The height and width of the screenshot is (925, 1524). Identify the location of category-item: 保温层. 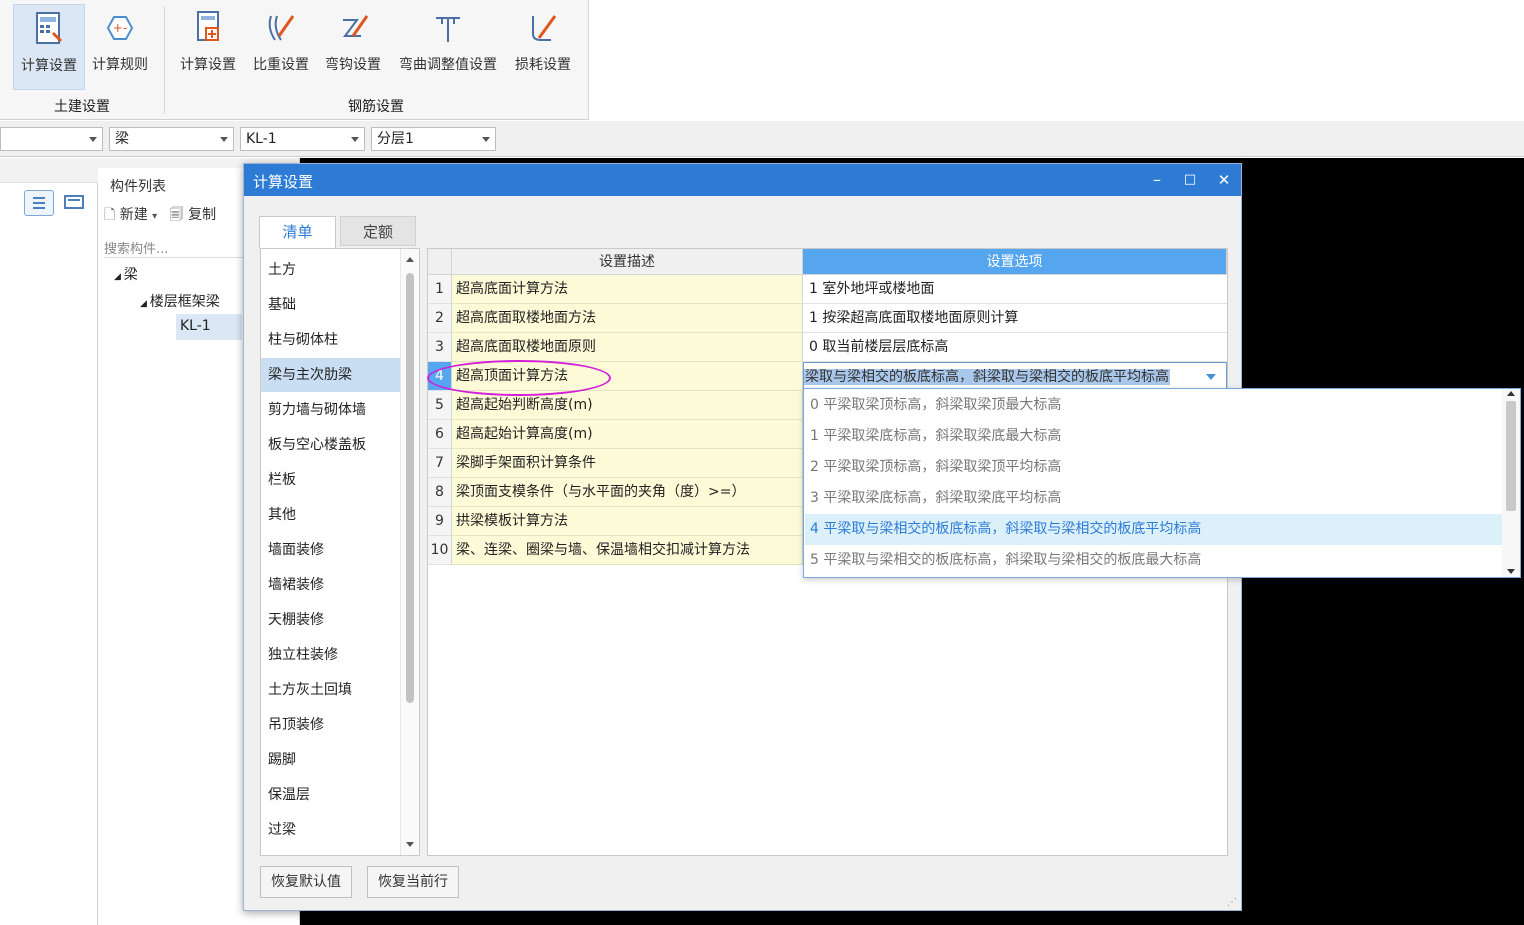
(331, 795).